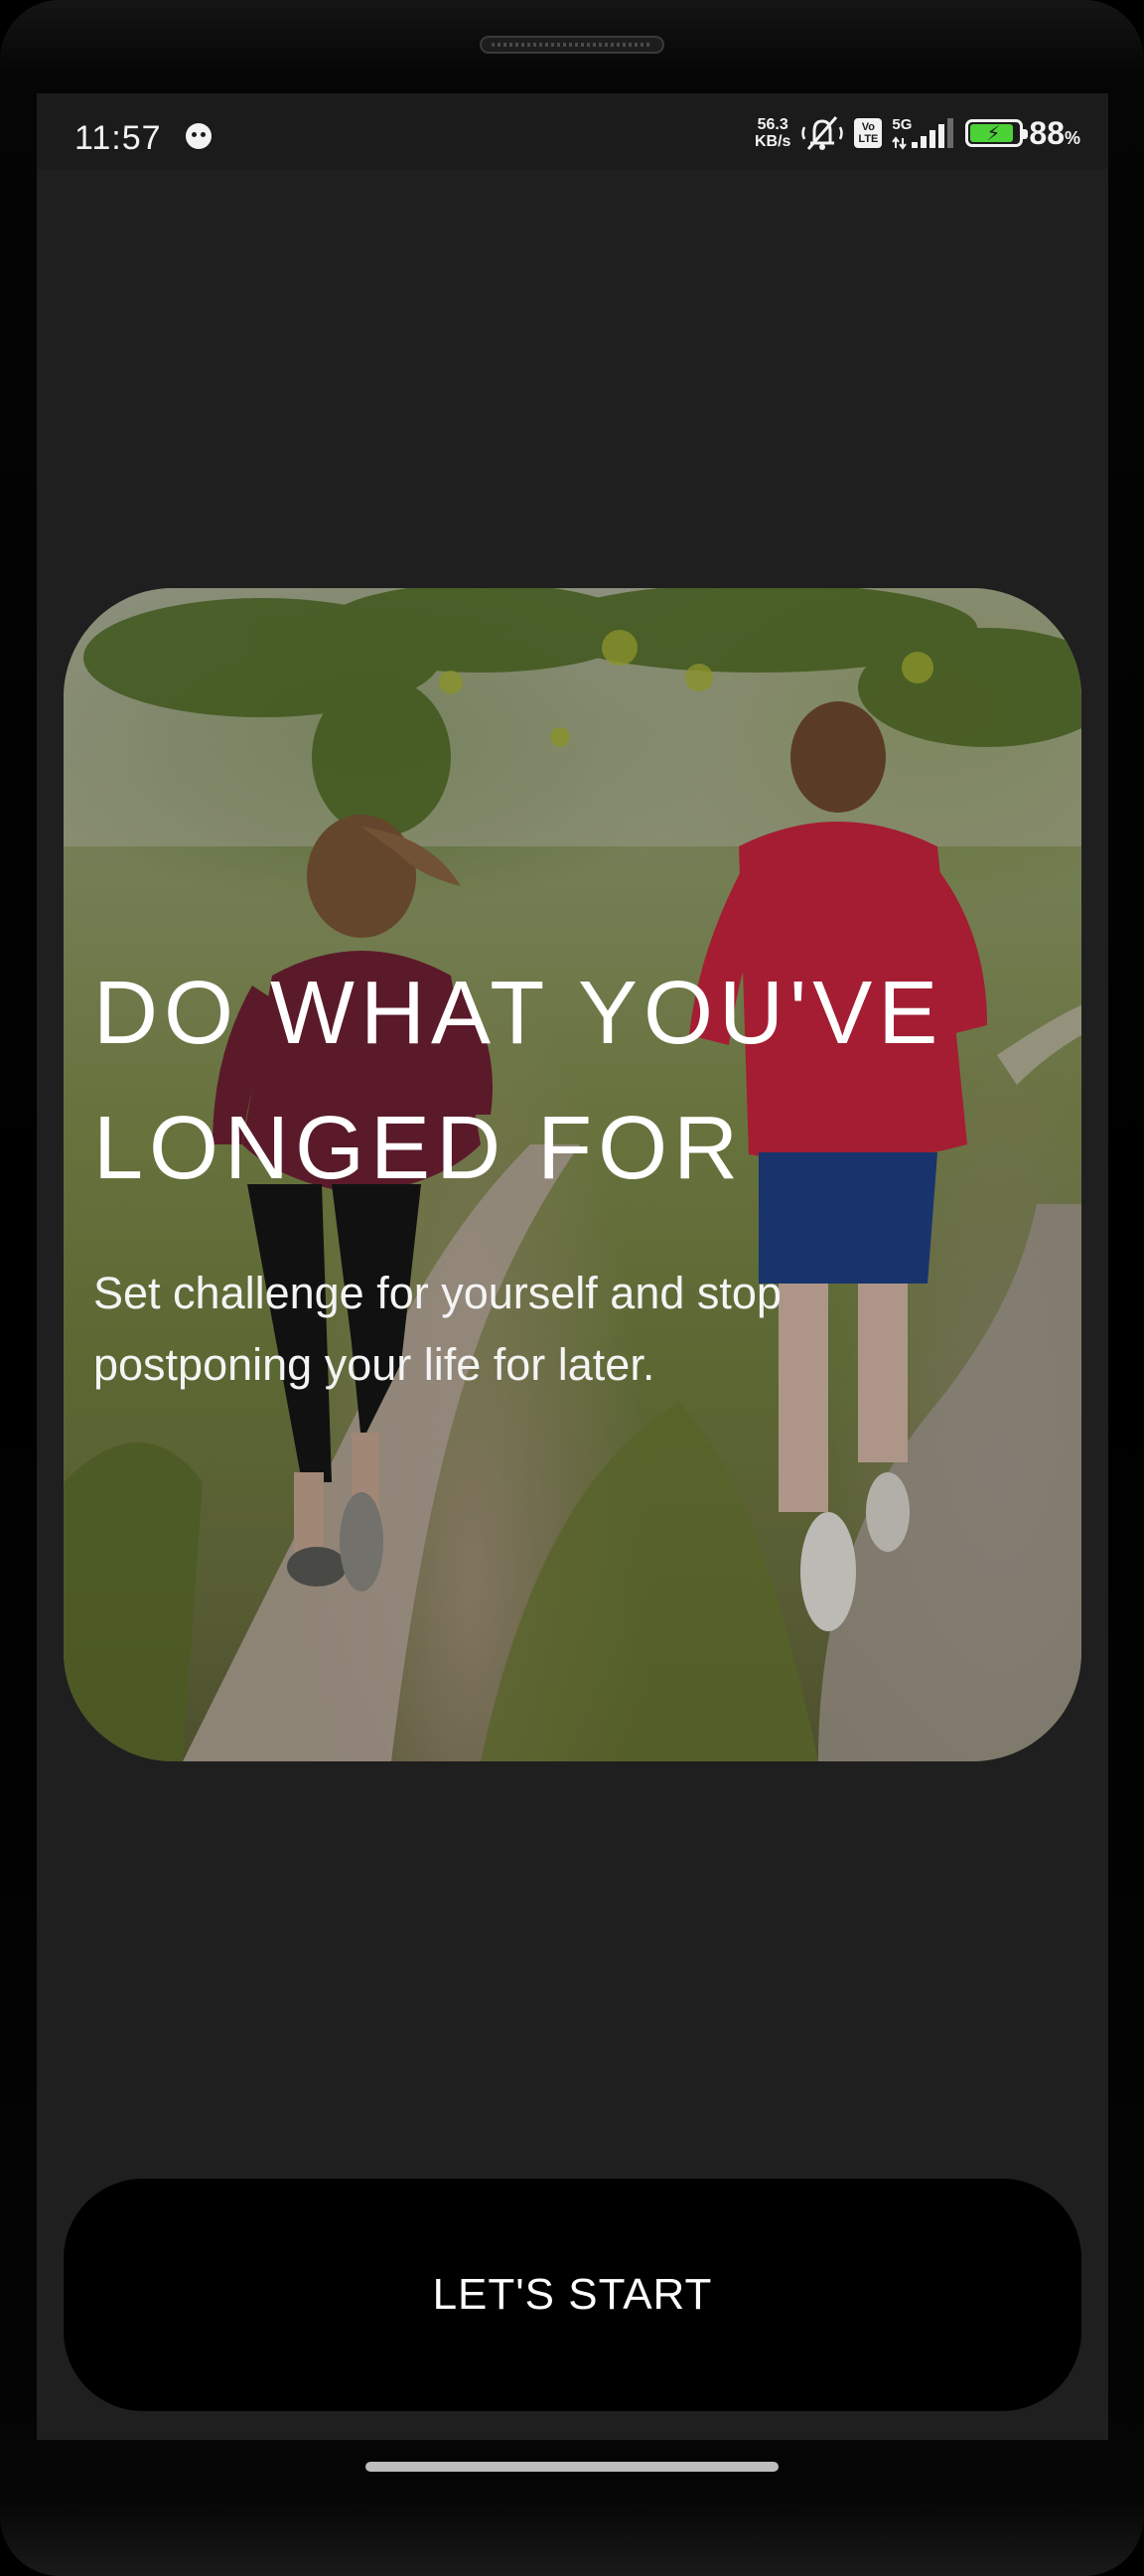 The width and height of the screenshot is (1144, 2576). What do you see at coordinates (869, 139) in the screenshot?
I see `volte-bottom: LTE` at bounding box center [869, 139].